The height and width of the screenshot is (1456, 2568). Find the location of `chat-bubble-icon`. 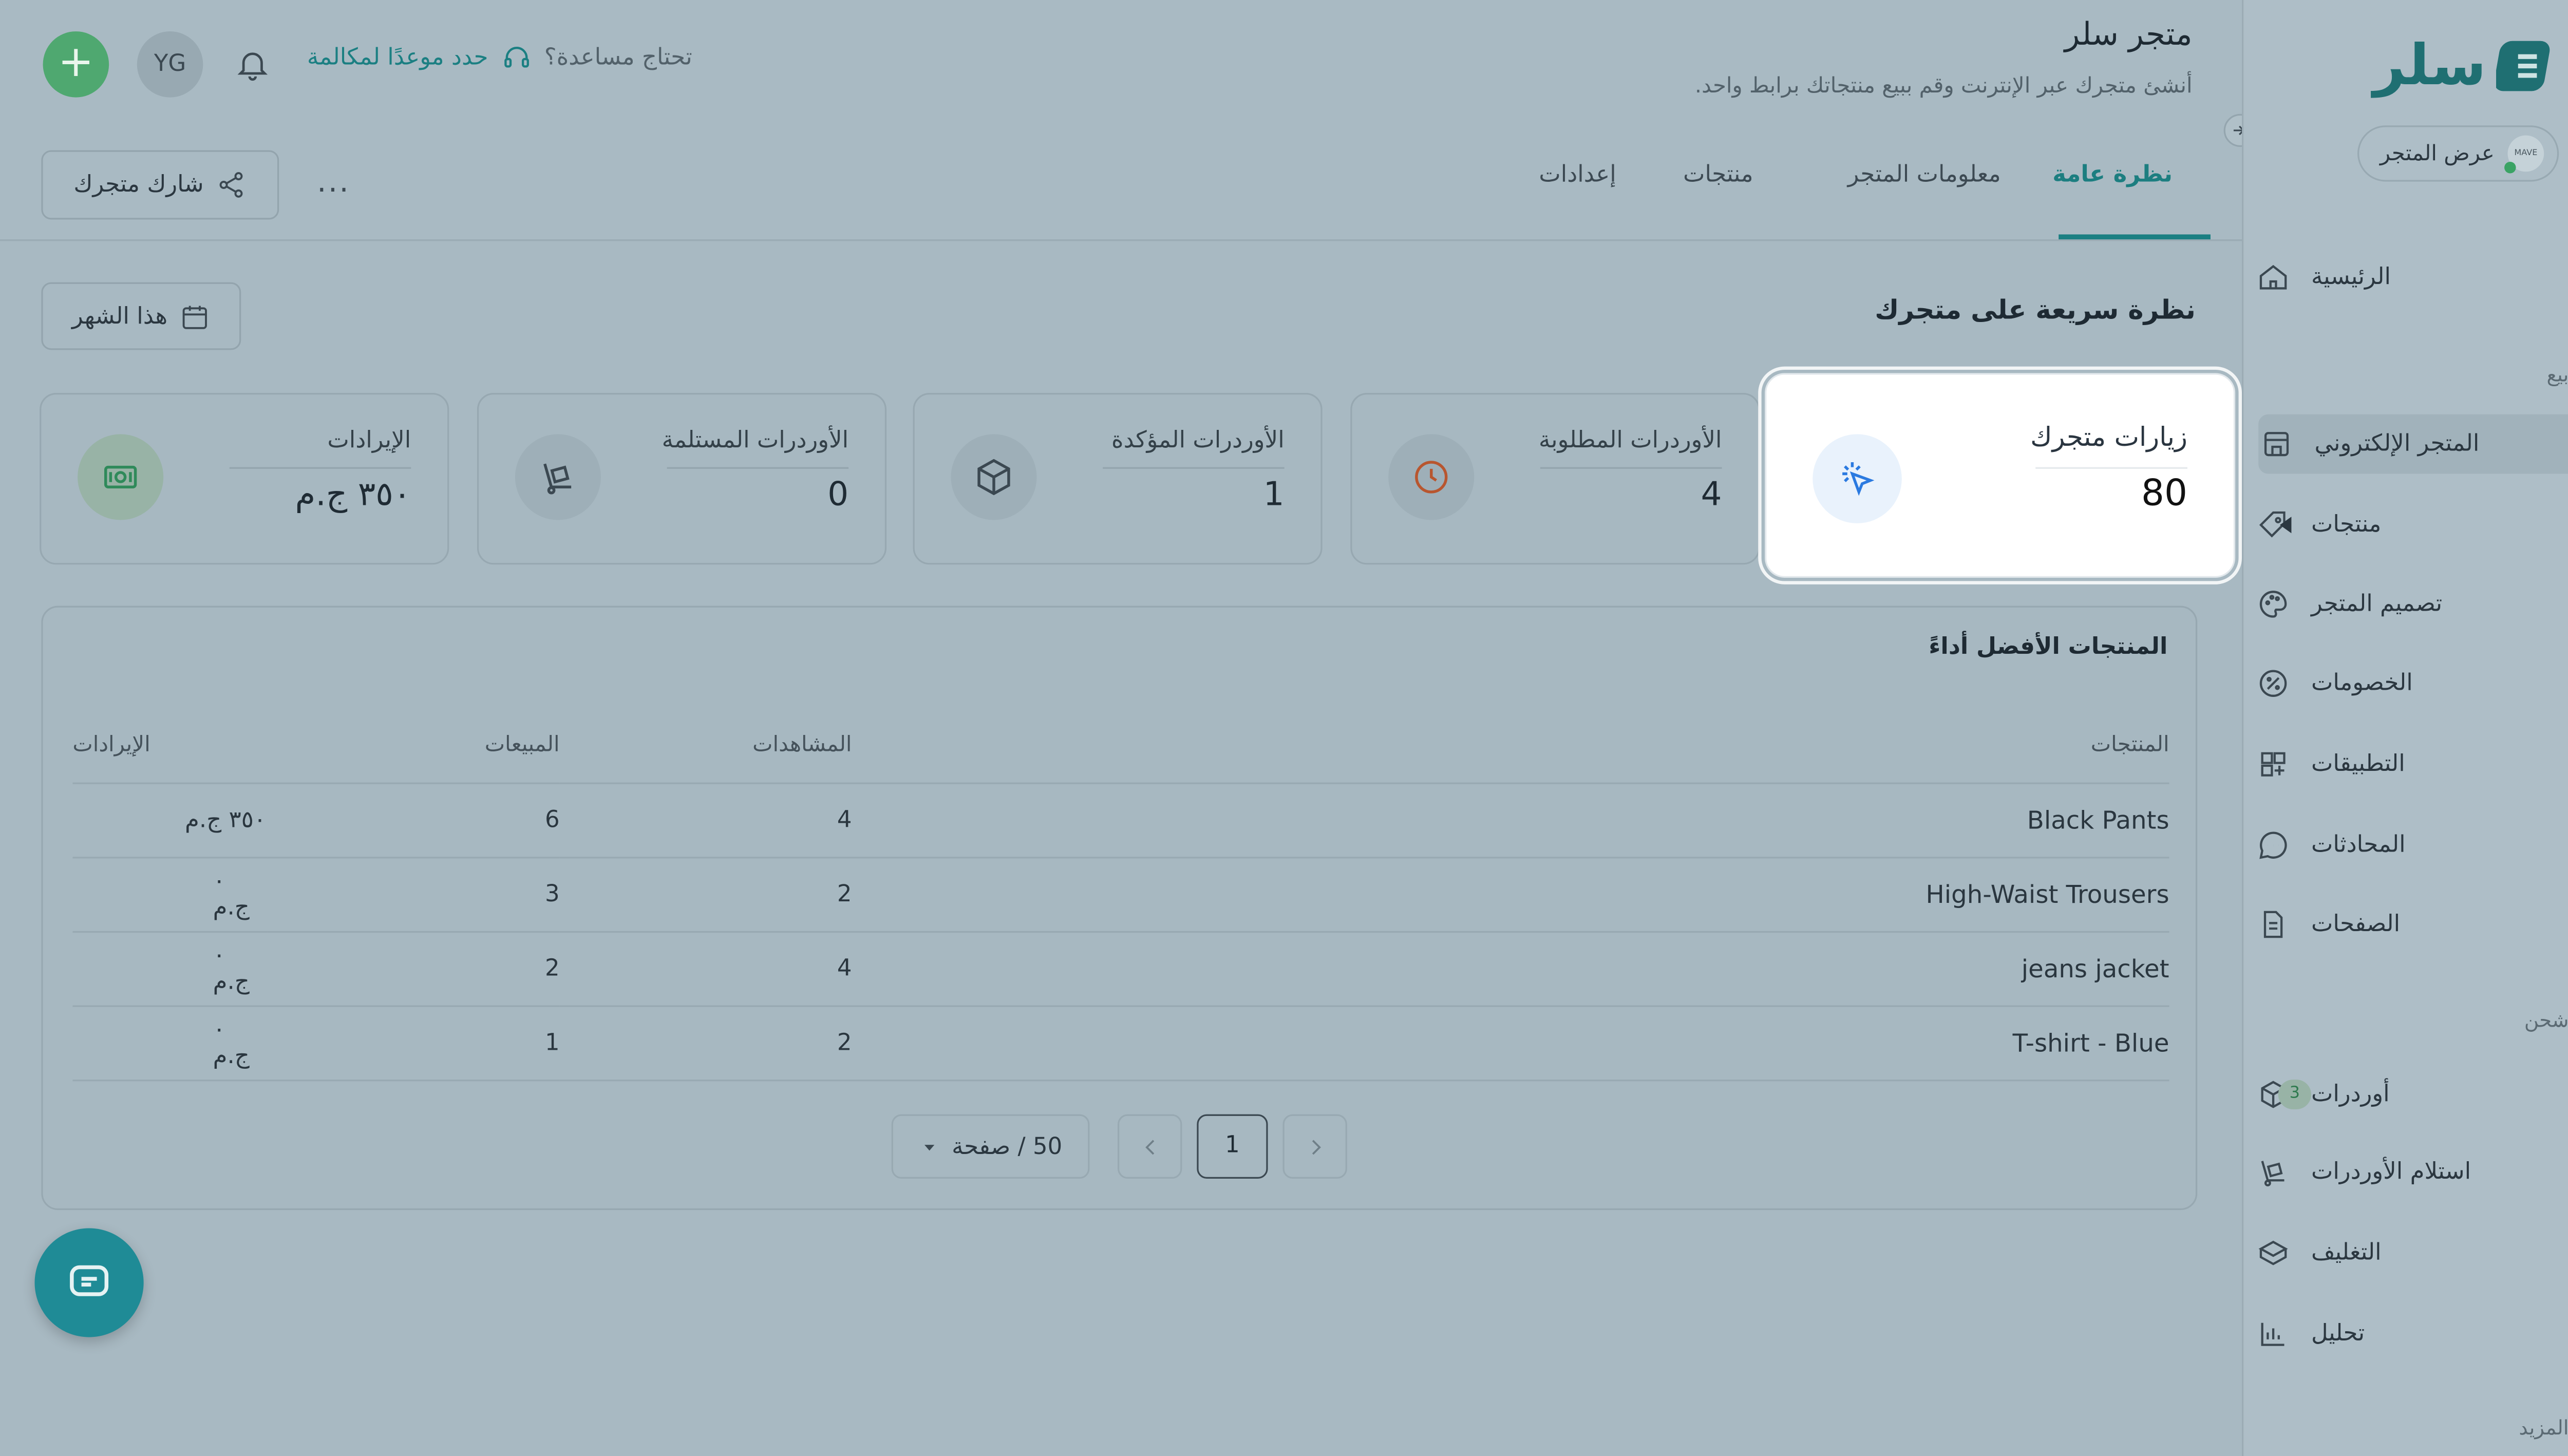

chat-bubble-icon is located at coordinates (2273, 845).